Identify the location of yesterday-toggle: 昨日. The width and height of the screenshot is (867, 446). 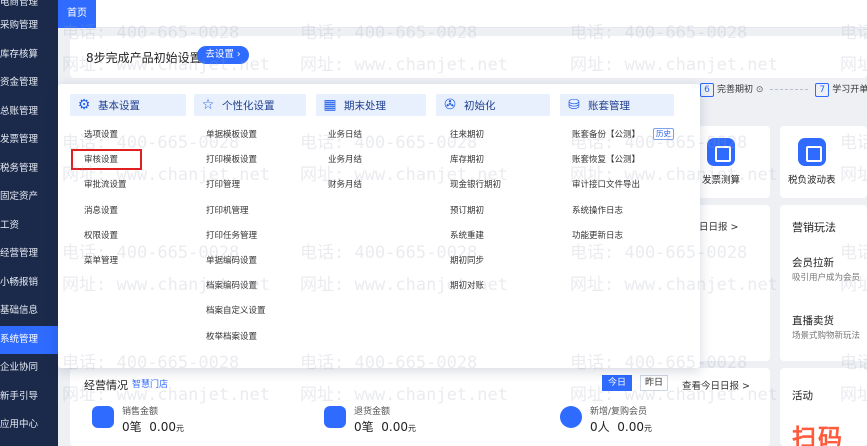
(654, 383).